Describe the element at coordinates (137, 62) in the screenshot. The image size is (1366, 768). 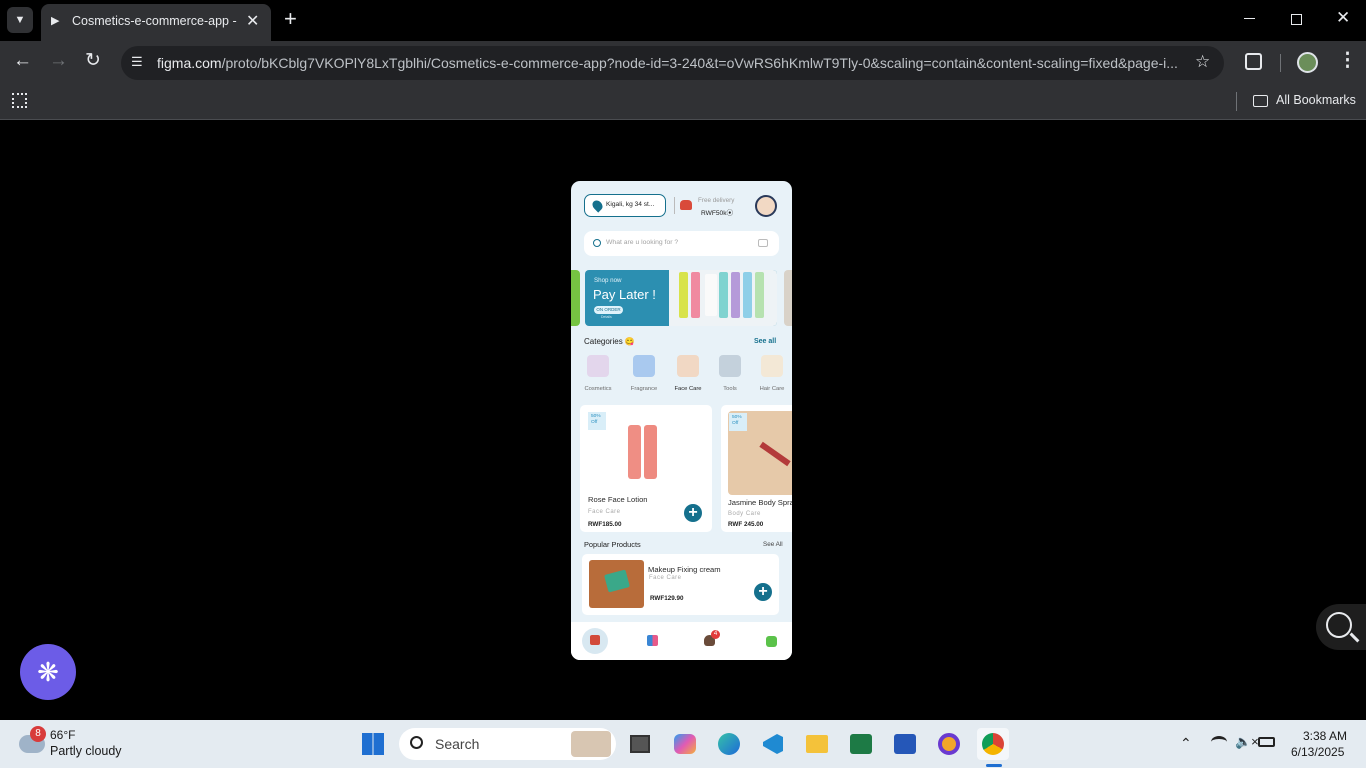
I see `site-info-icon: ☰` at that location.